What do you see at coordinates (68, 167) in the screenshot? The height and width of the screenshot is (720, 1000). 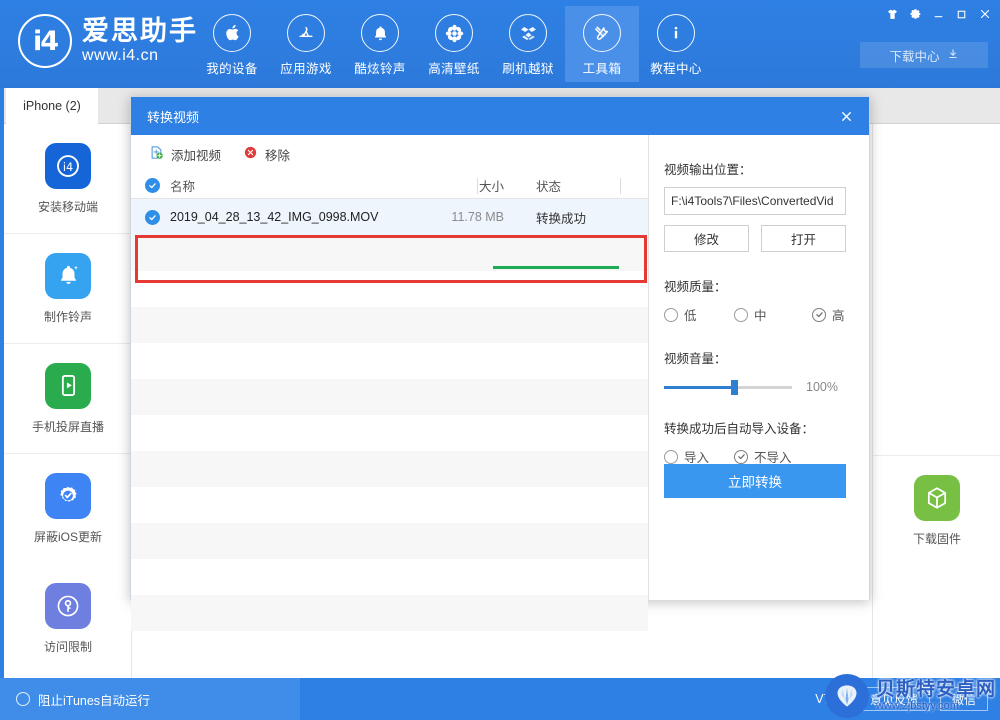 I see `svg-text: i4` at bounding box center [68, 167].